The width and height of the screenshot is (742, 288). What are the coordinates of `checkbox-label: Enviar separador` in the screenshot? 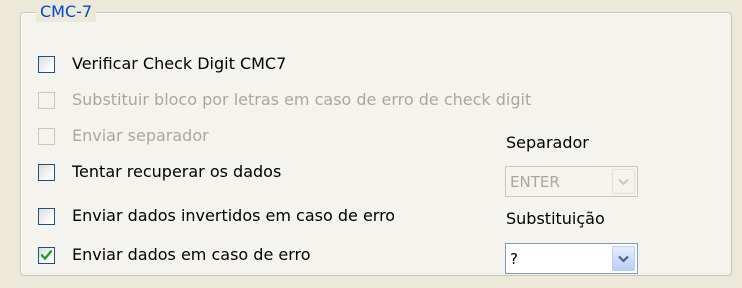 It's located at (140, 135).